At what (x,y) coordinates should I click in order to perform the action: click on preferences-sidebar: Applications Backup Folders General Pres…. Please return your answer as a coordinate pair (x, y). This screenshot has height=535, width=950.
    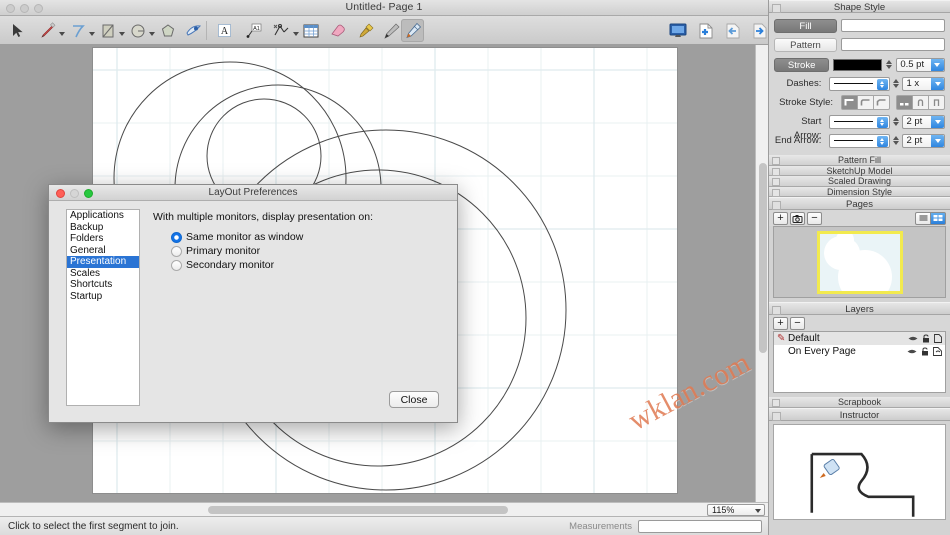
    Looking at the image, I should click on (103, 307).